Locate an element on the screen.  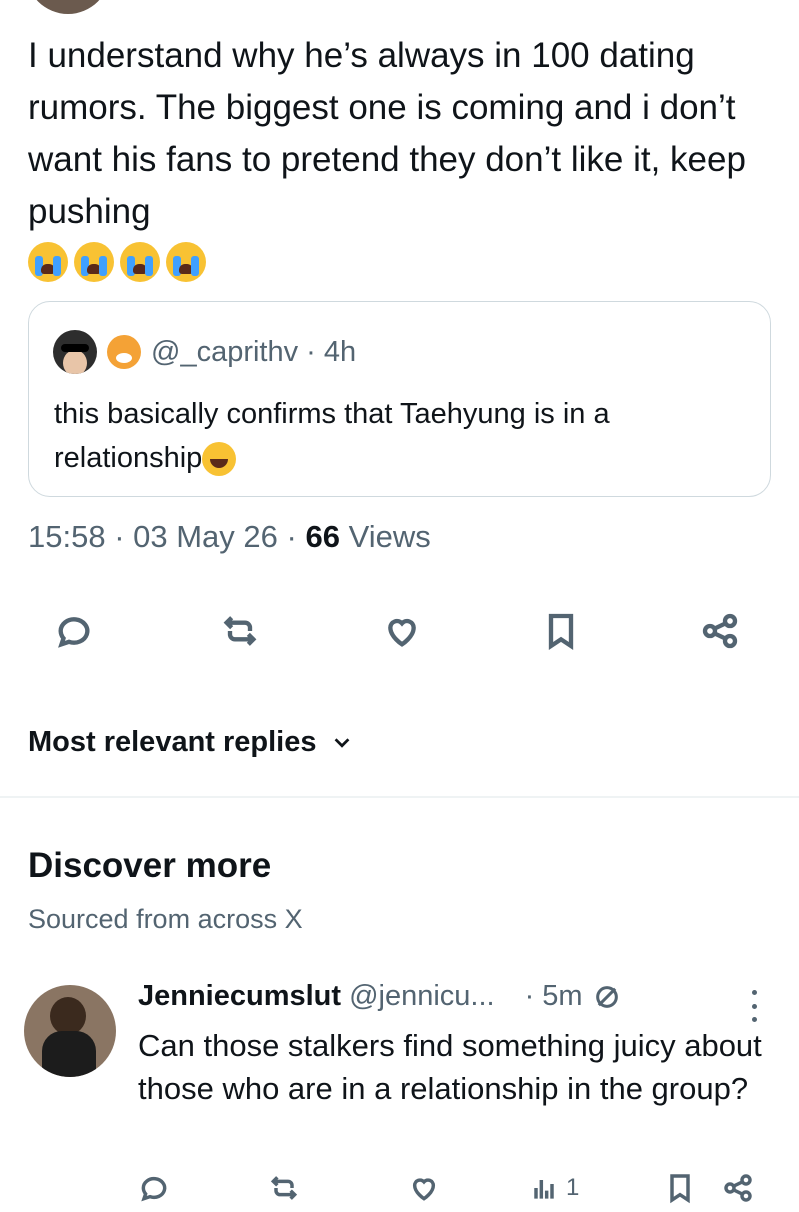
author-avatar is located at coordinates (68, 7).